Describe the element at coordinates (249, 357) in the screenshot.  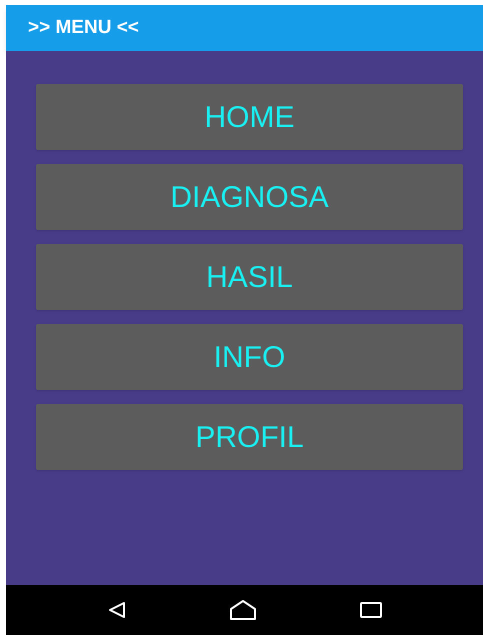
I see `menu-button: INFO` at that location.